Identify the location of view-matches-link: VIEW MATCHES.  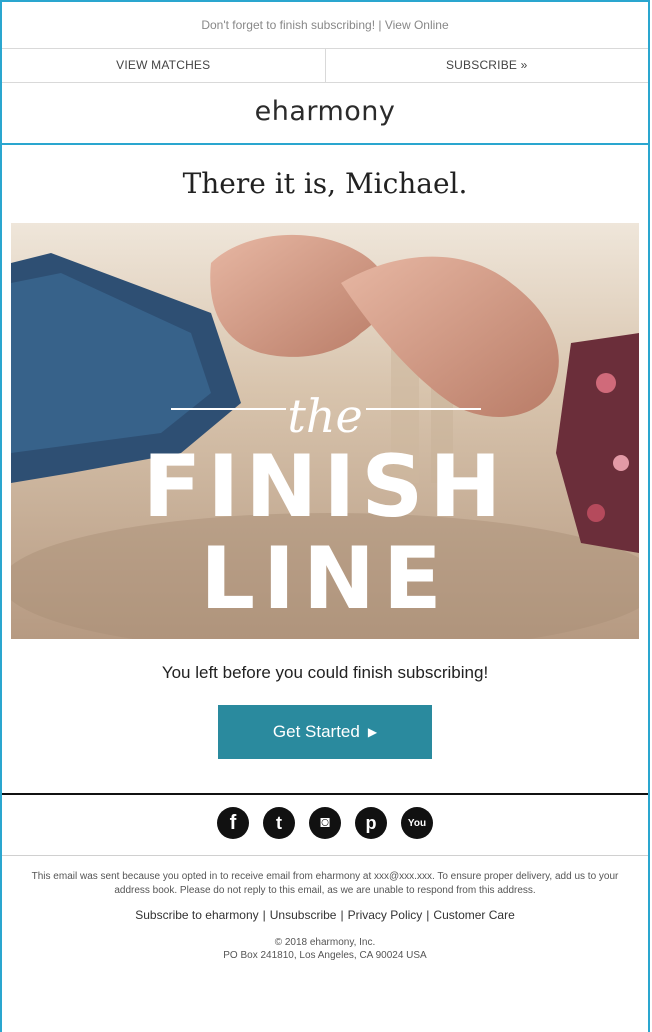
(163, 65).